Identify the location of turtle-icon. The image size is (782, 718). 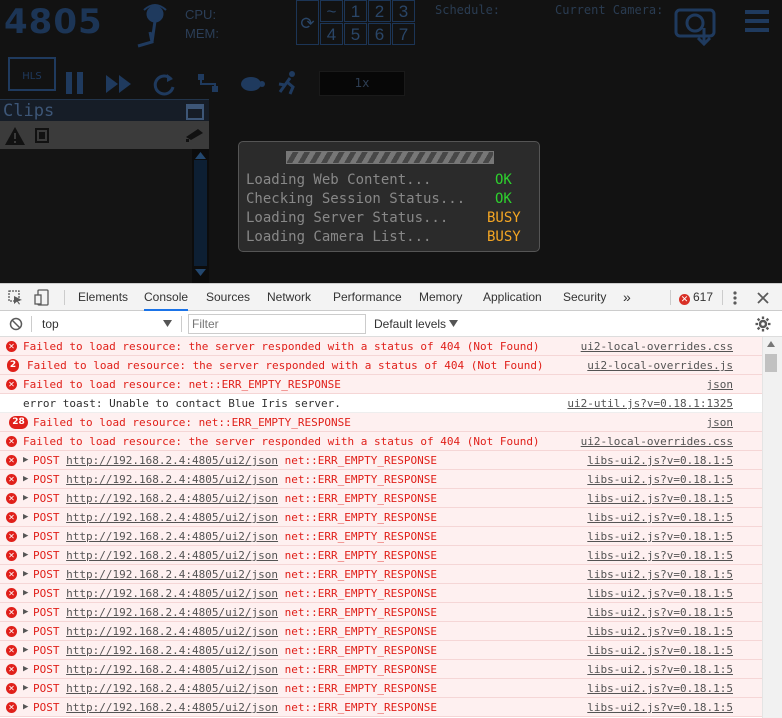
(252, 84).